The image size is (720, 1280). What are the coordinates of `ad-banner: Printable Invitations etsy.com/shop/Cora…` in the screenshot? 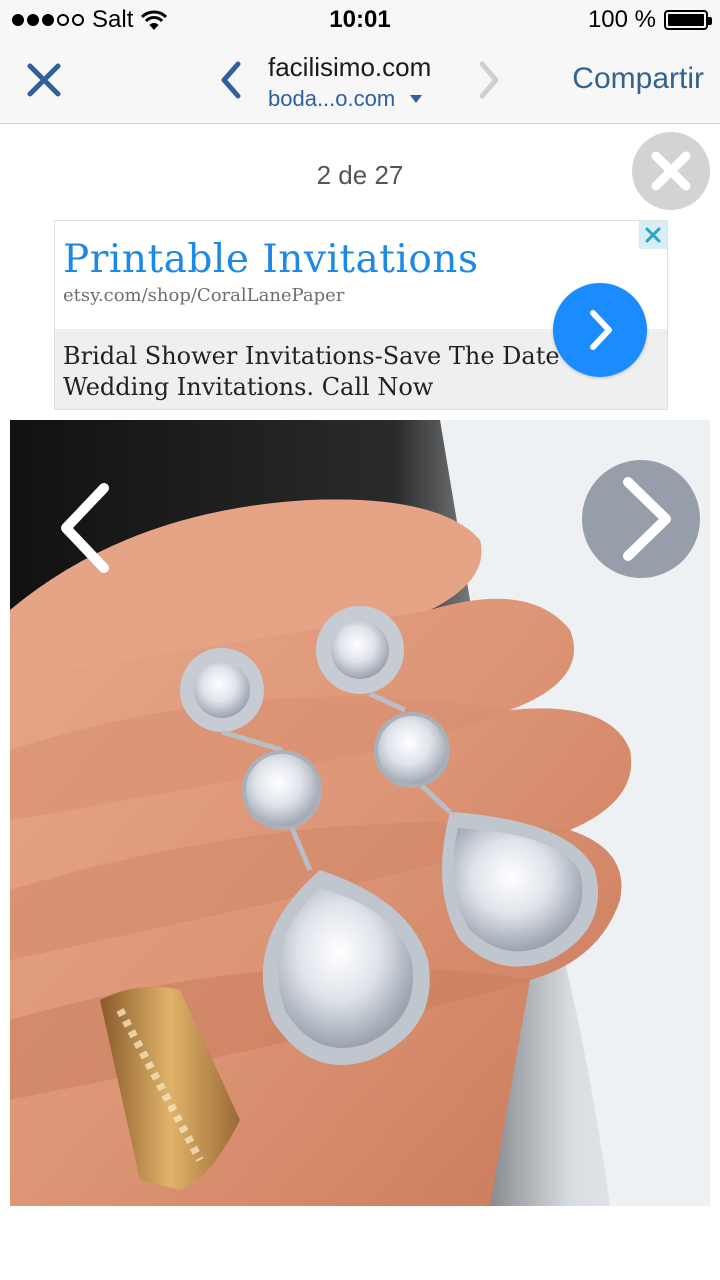 It's located at (361, 315).